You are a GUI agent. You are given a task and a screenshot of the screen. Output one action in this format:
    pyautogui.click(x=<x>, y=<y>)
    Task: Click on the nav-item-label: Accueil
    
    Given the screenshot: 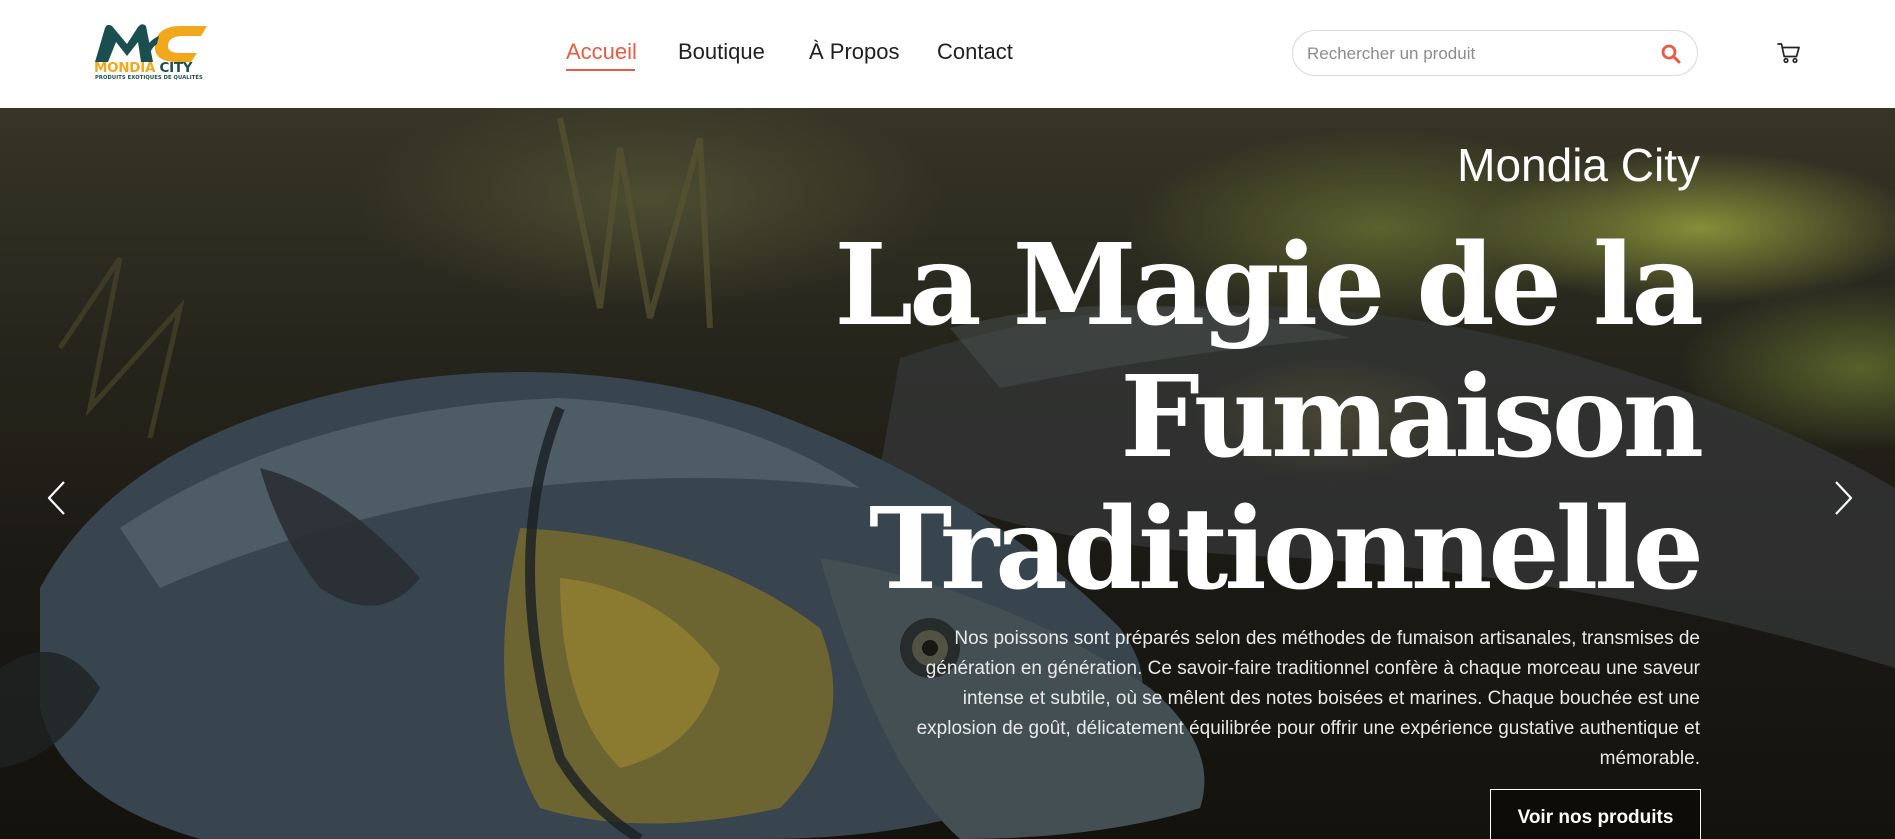 What is the action you would take?
    pyautogui.click(x=601, y=51)
    